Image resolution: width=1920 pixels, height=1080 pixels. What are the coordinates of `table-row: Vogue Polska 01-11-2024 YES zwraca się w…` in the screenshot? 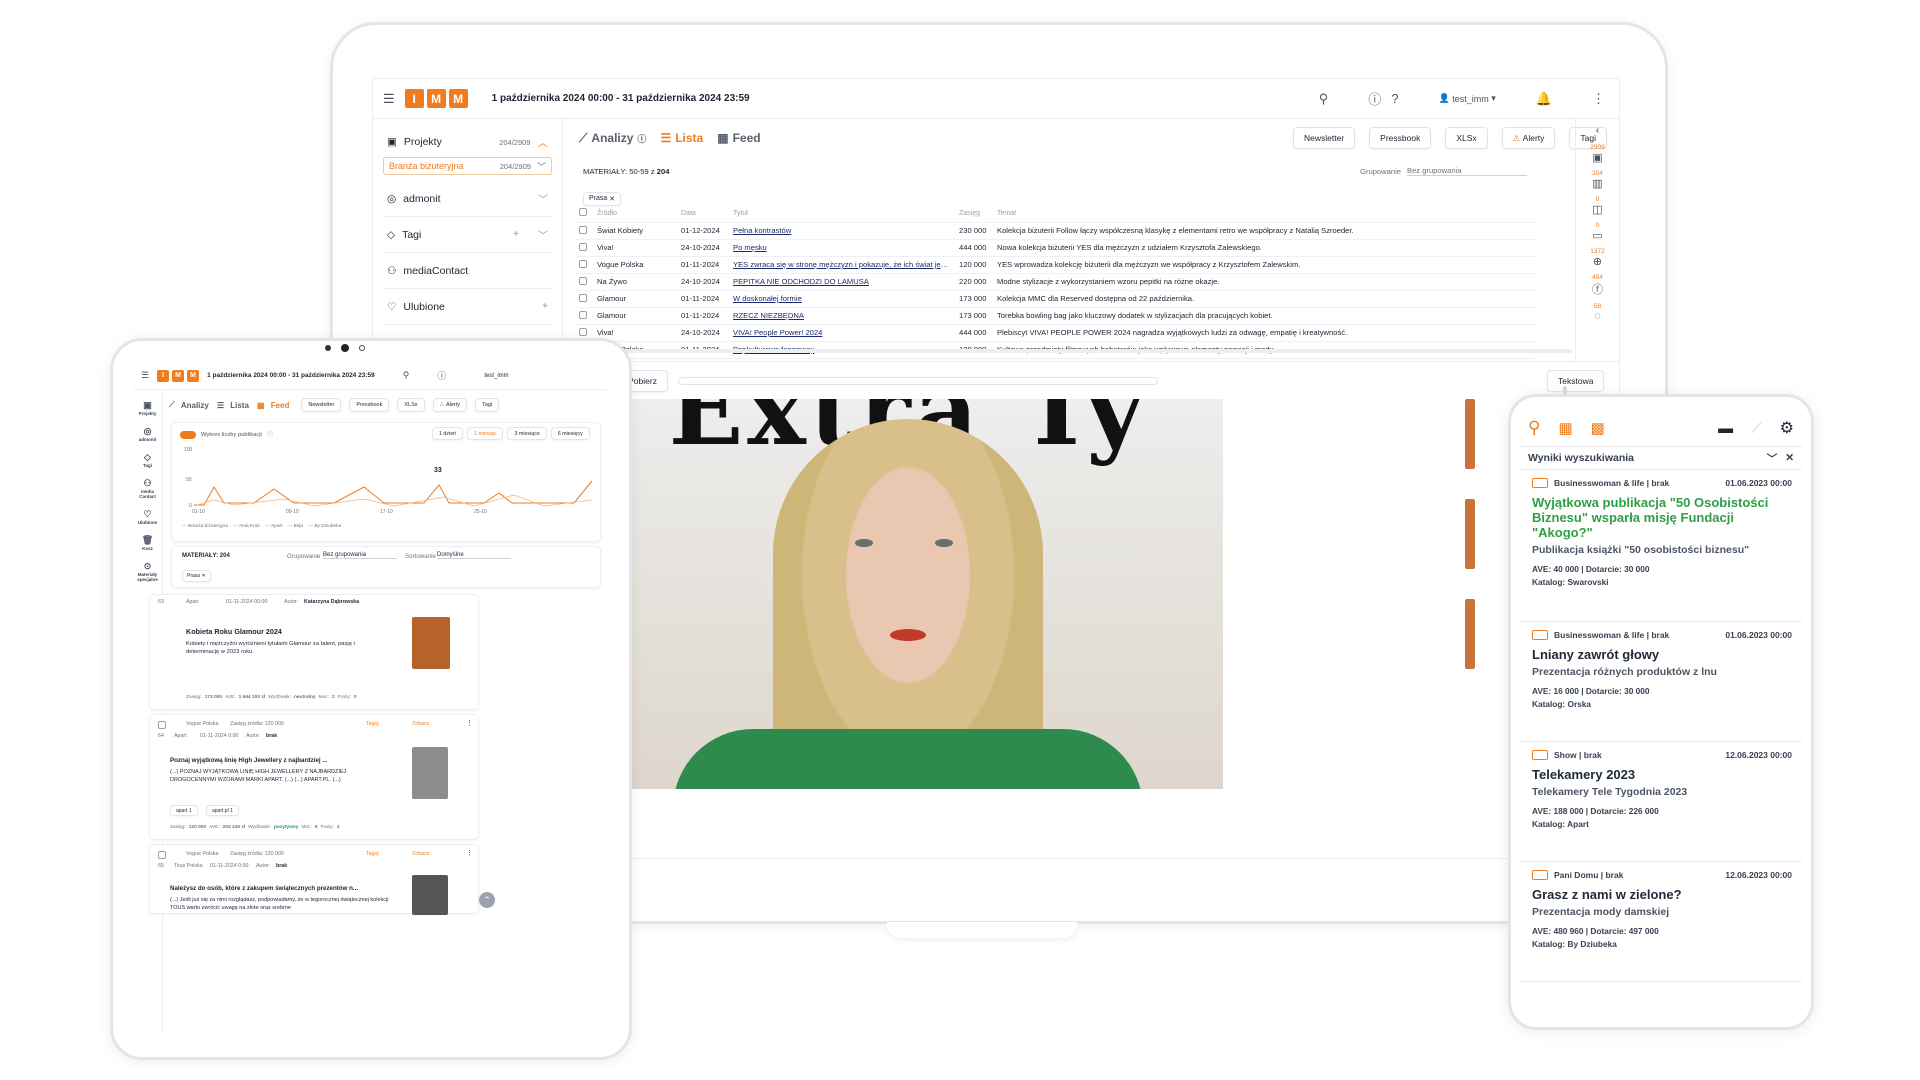 It's located at (1055, 265).